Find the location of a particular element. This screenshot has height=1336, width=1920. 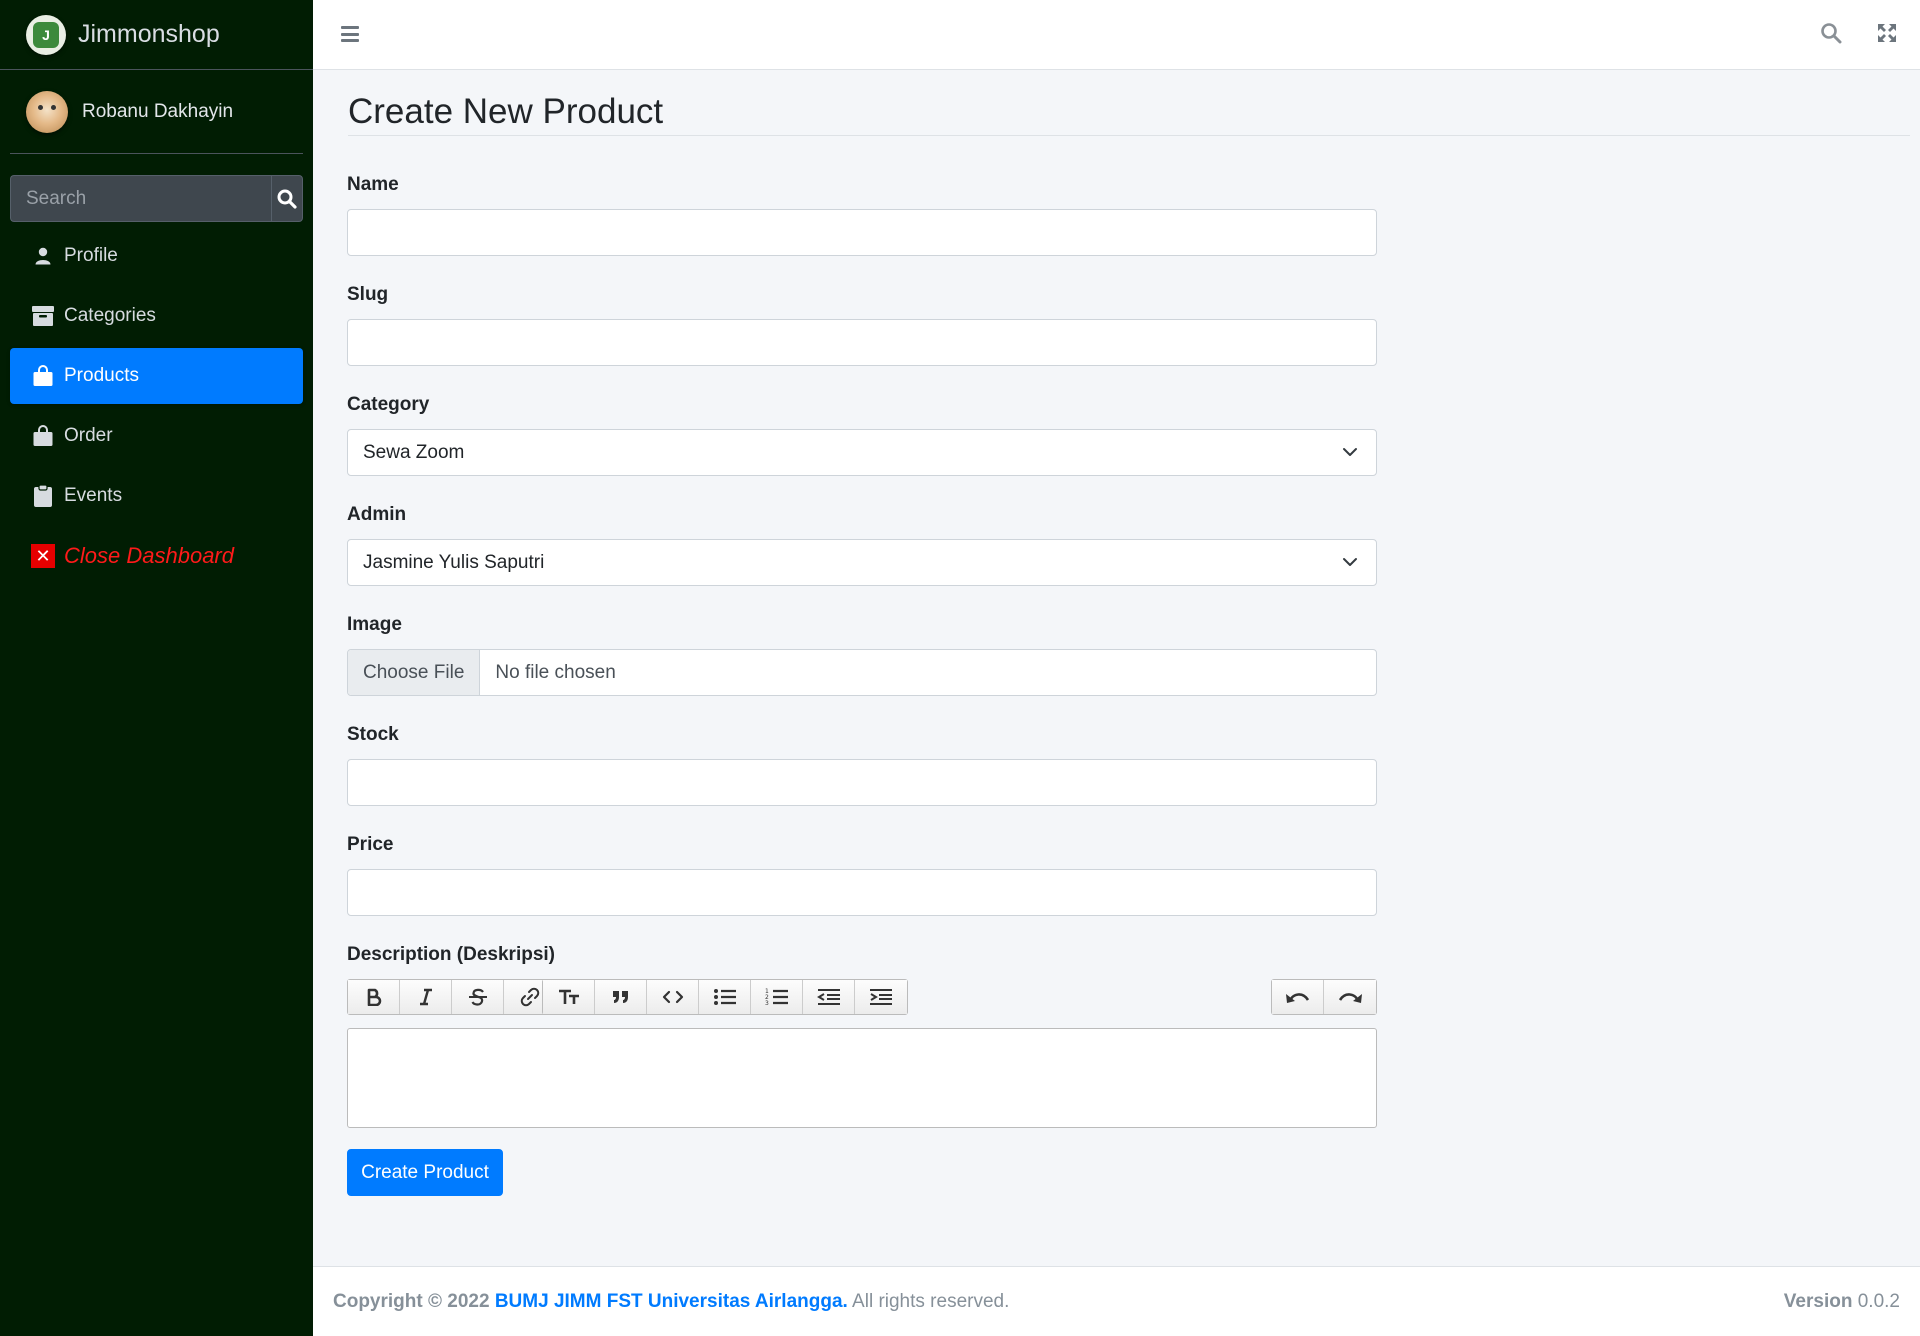

bold-icon is located at coordinates (374, 997).